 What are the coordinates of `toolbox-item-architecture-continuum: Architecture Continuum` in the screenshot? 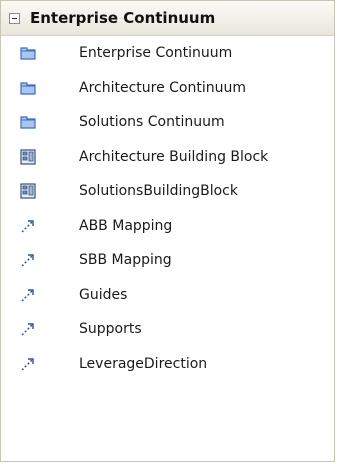 It's located at (167, 88).